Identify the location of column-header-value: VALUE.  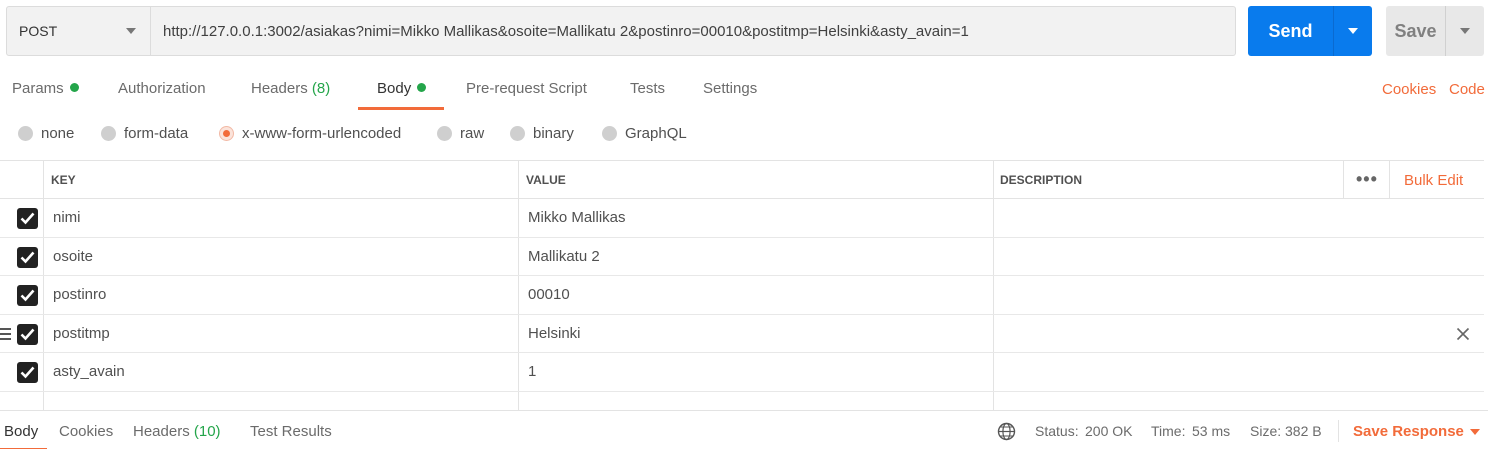
(546, 180).